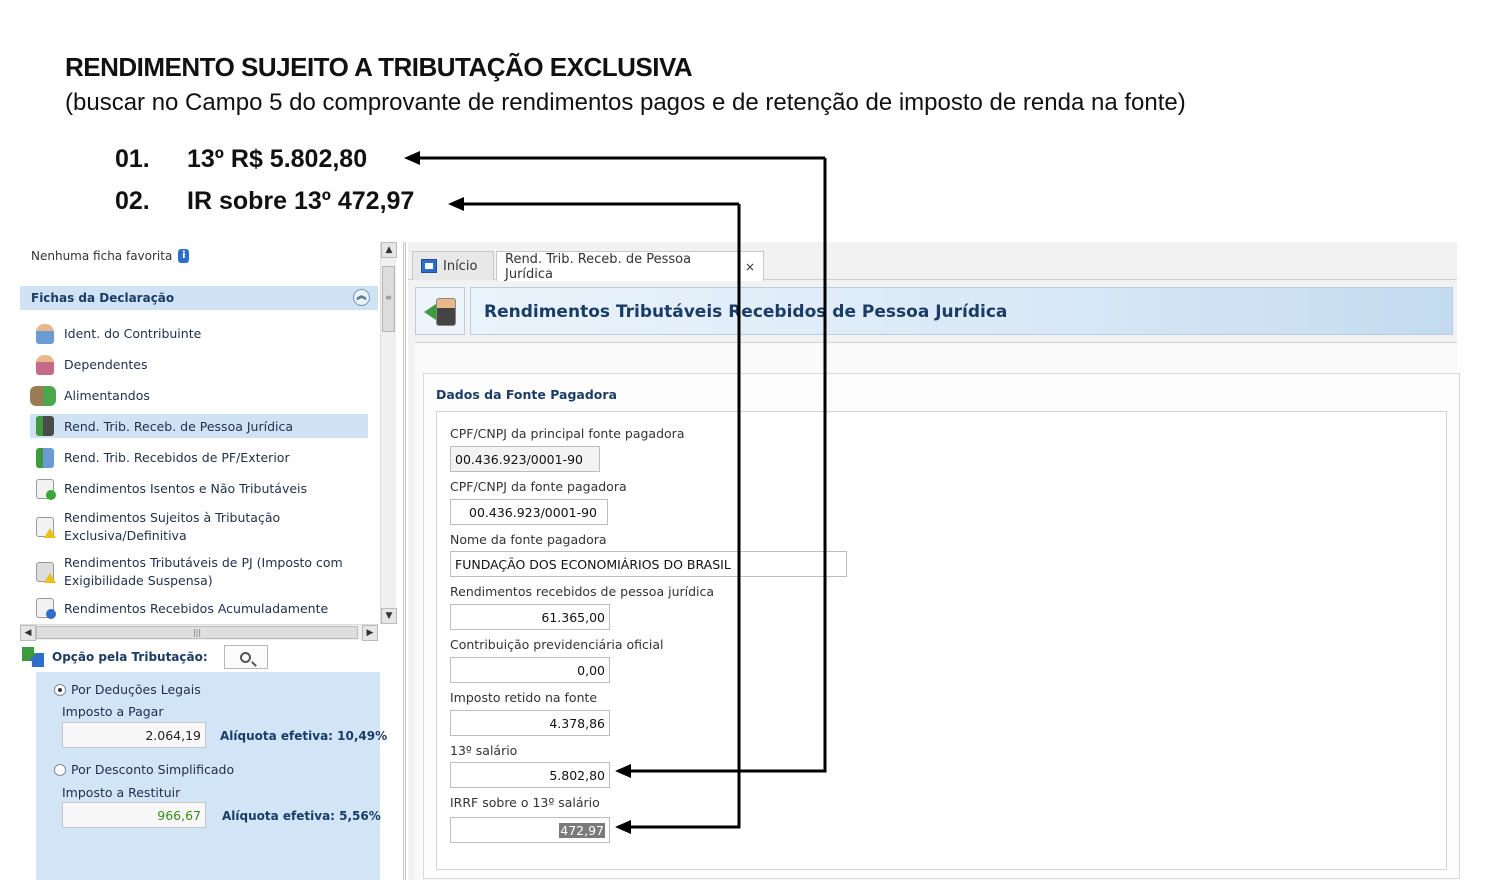 This screenshot has width=1485, height=894. Describe the element at coordinates (200, 395) in the screenshot. I see `sidebar-item-alimentandos: Alimentandos` at that location.